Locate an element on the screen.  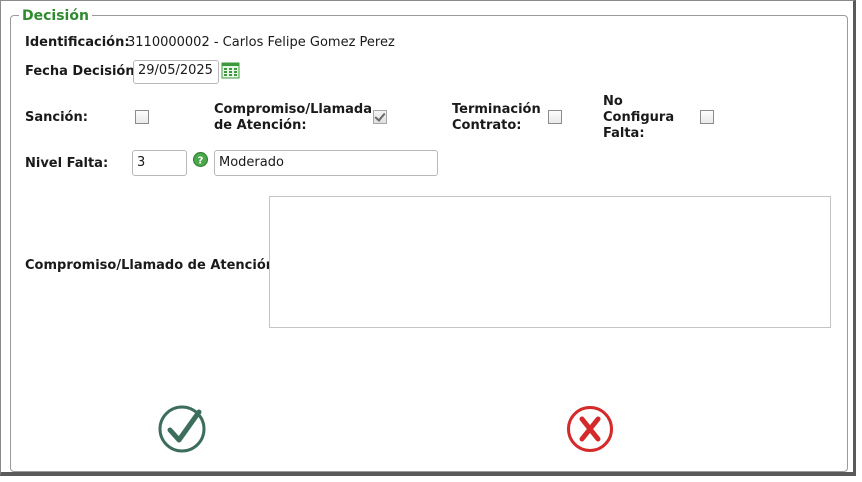
calendar-icon is located at coordinates (230, 70).